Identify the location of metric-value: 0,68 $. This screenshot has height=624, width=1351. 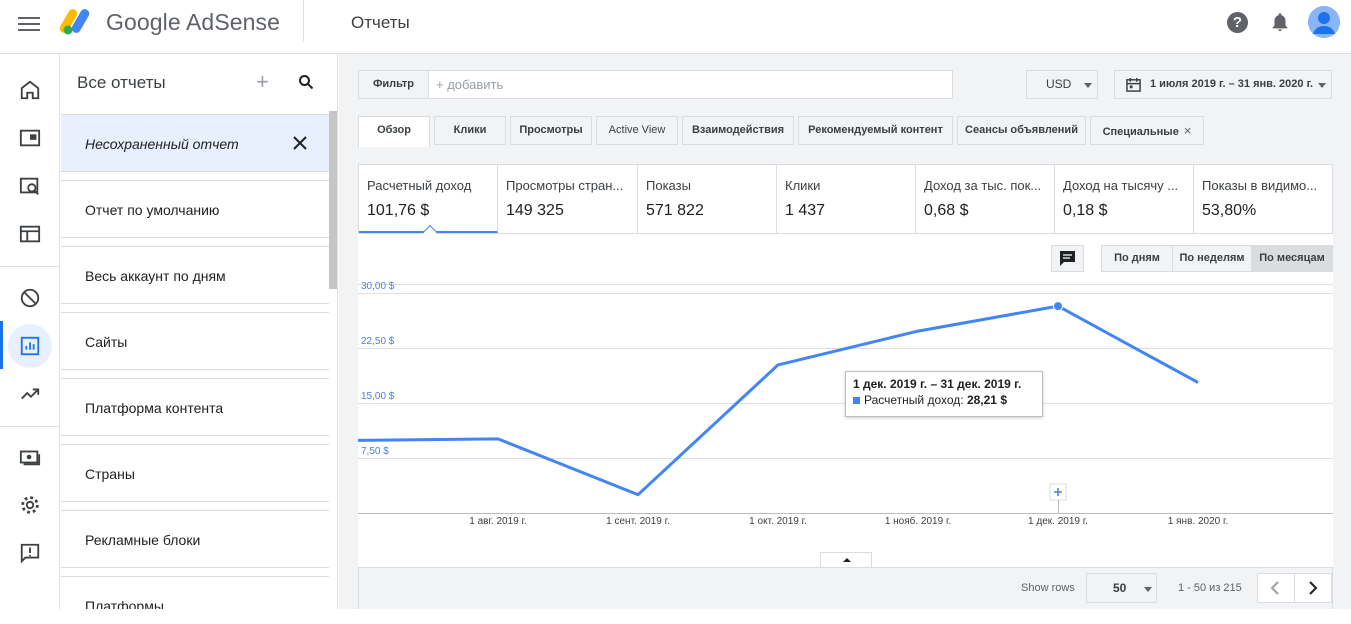
(946, 210).